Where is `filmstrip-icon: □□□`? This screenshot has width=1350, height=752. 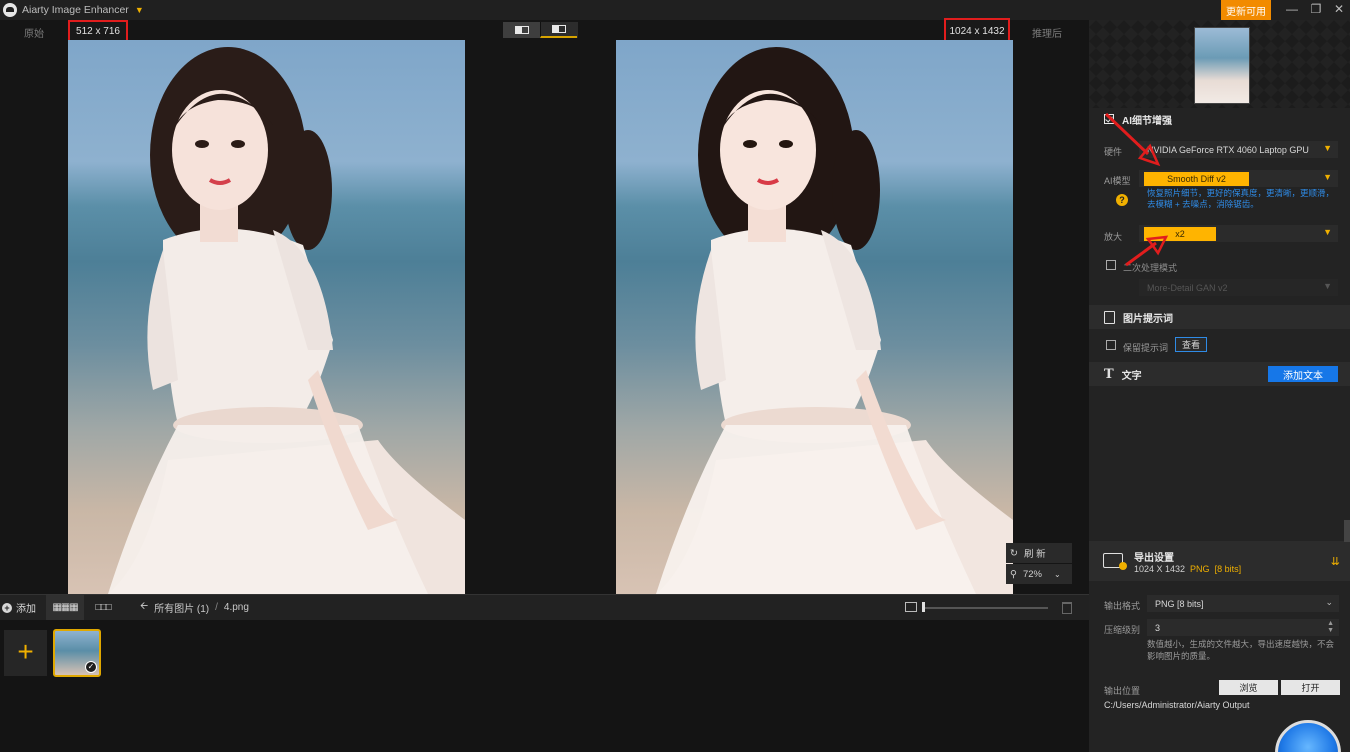 filmstrip-icon: □□□ is located at coordinates (103, 607).